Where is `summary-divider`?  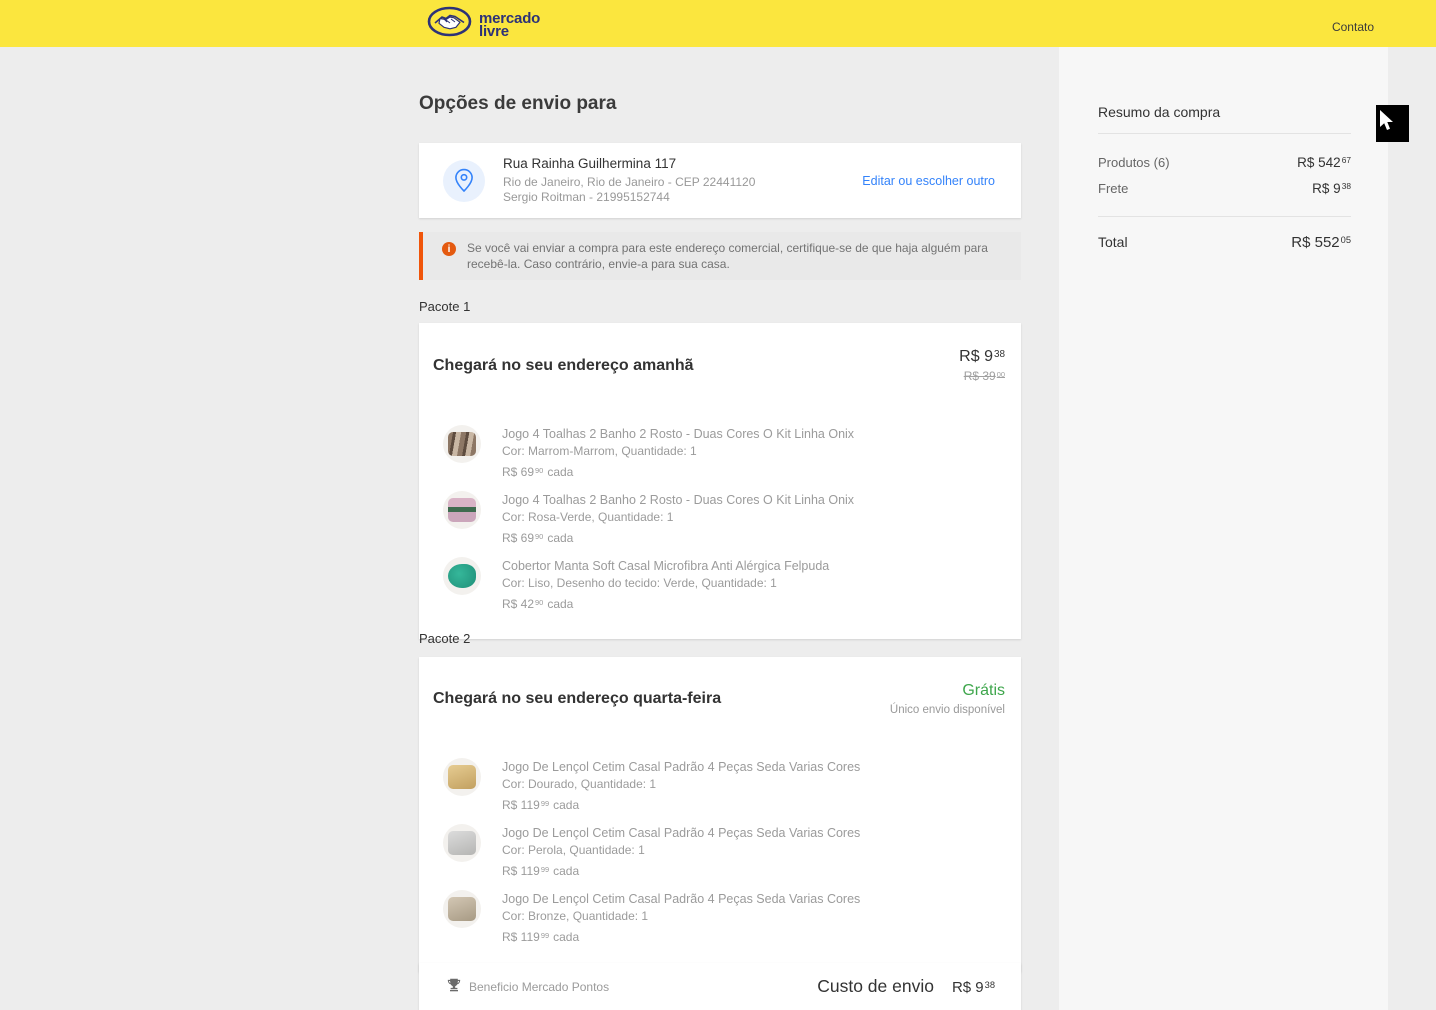
summary-divider is located at coordinates (1224, 216).